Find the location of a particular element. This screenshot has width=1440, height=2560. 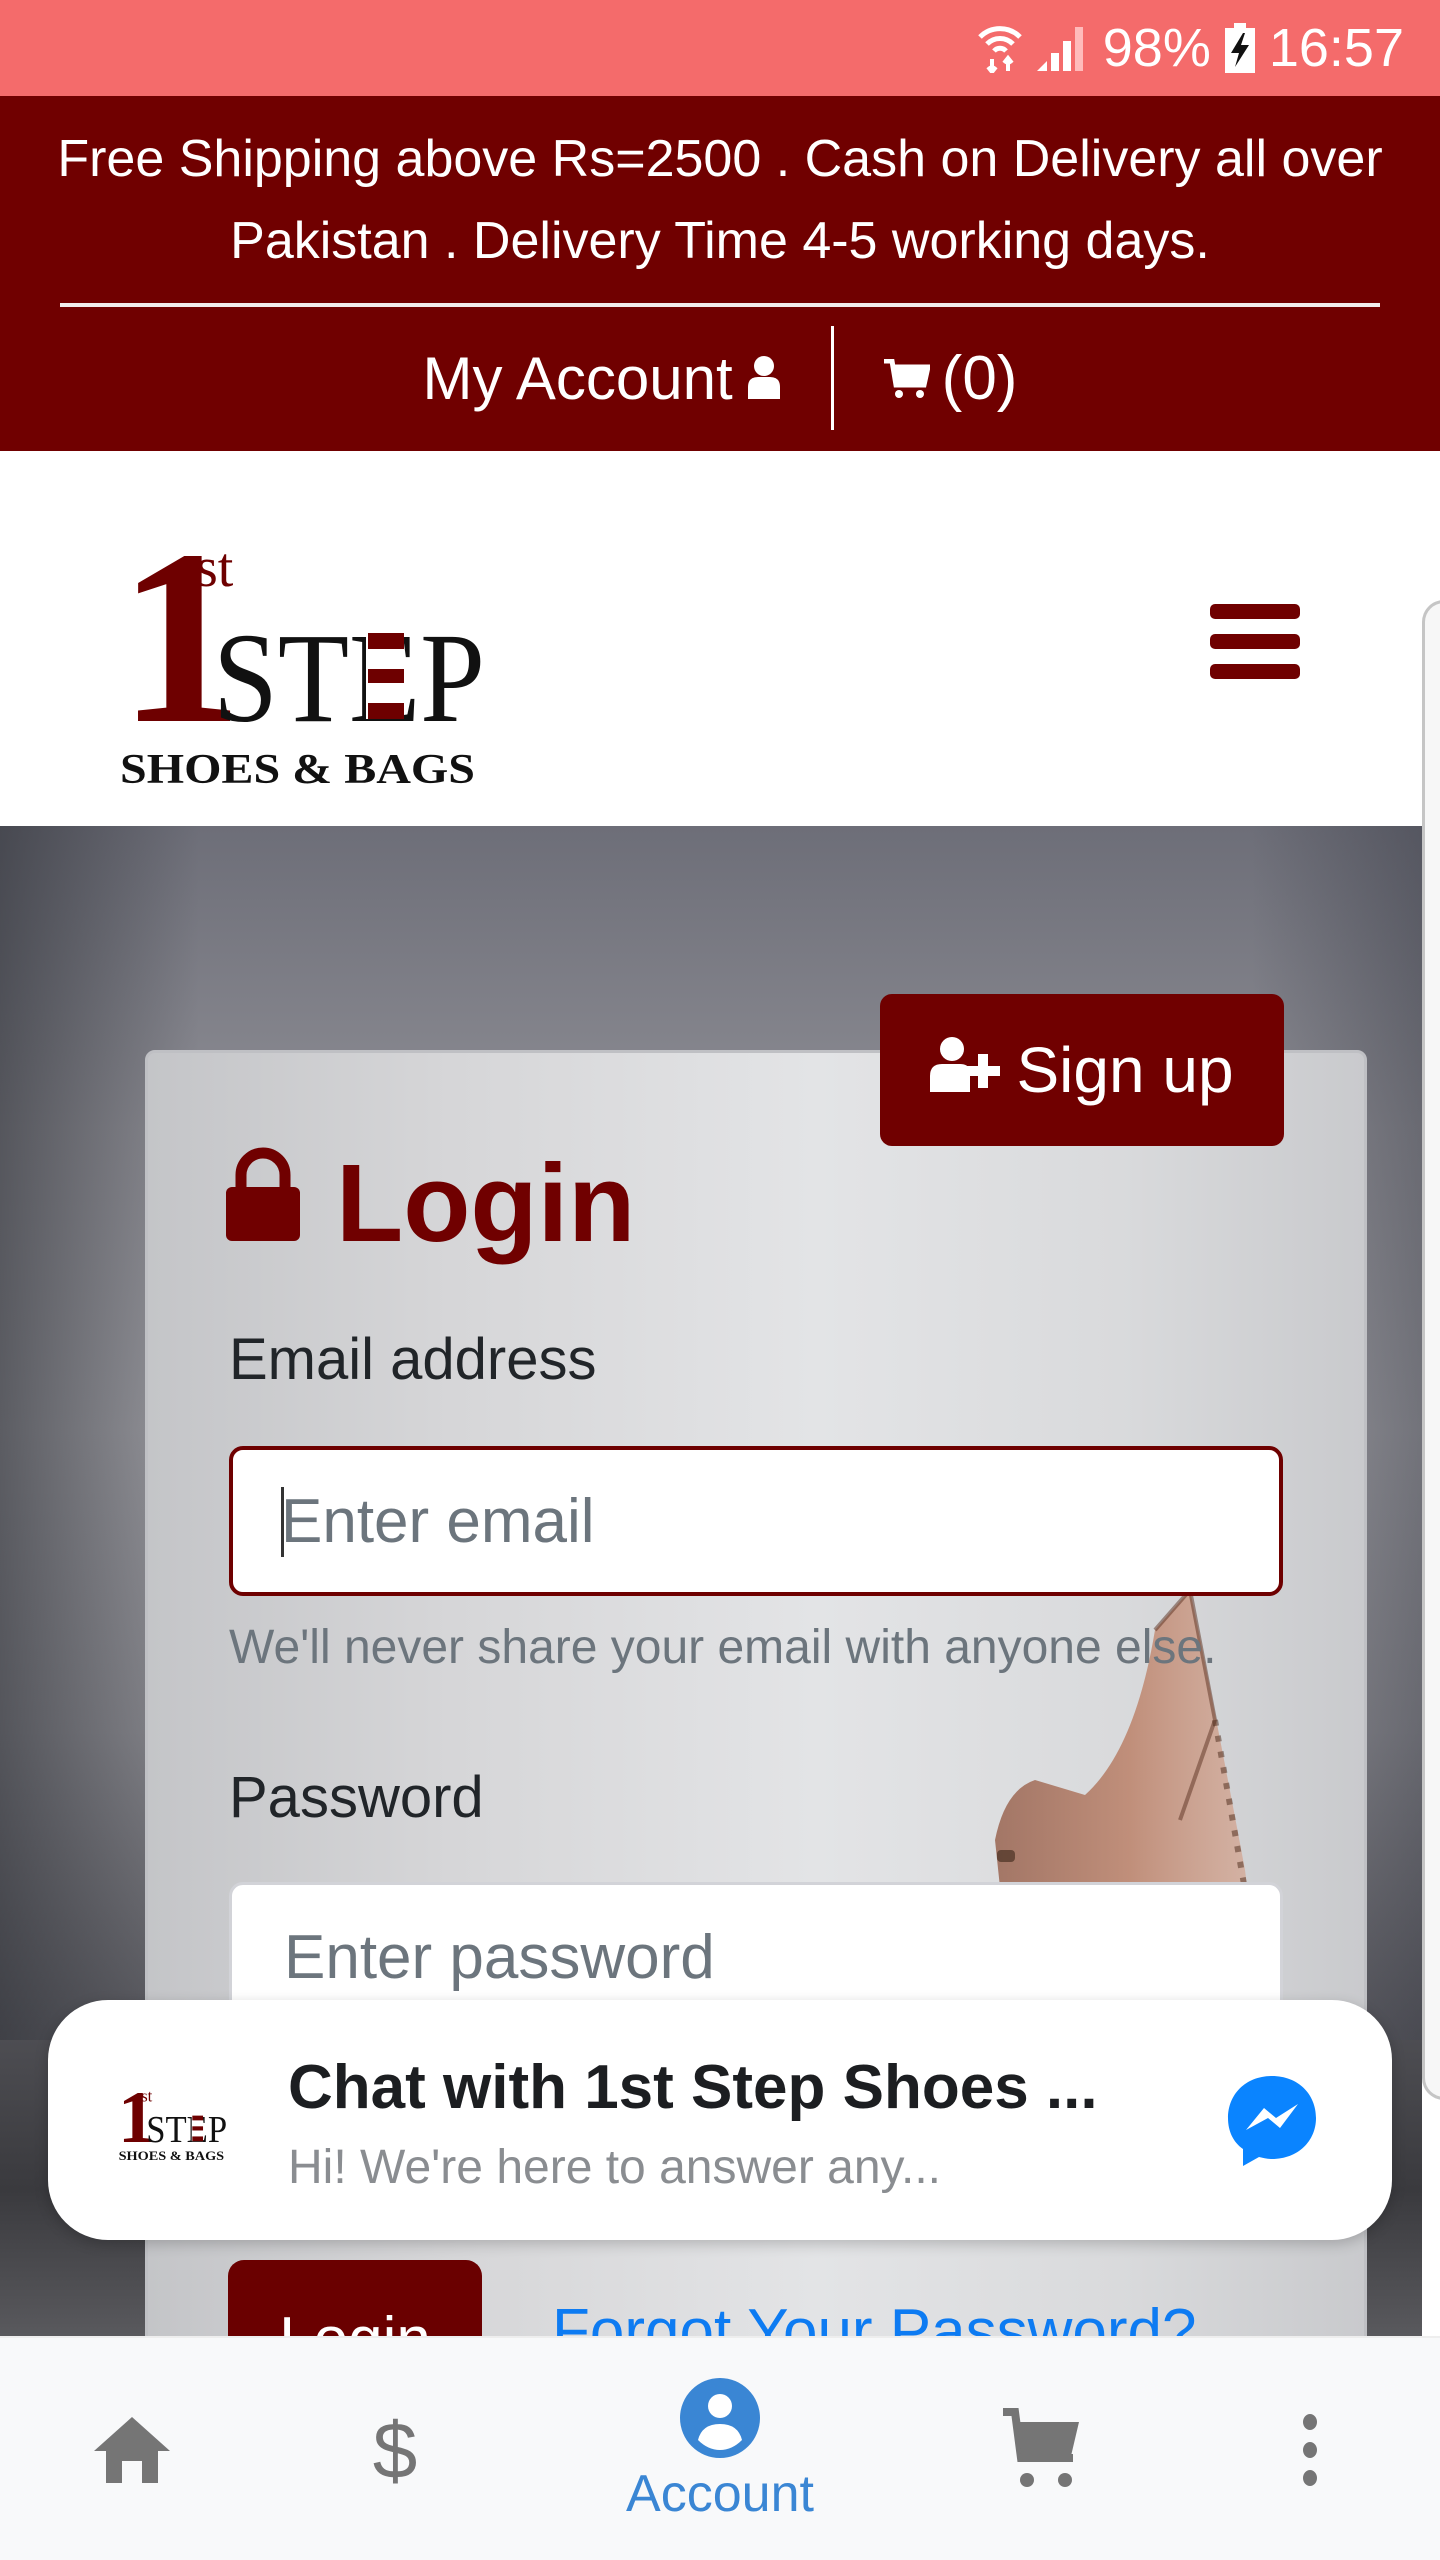

nav-account-label: Account is located at coordinates (720, 2494).